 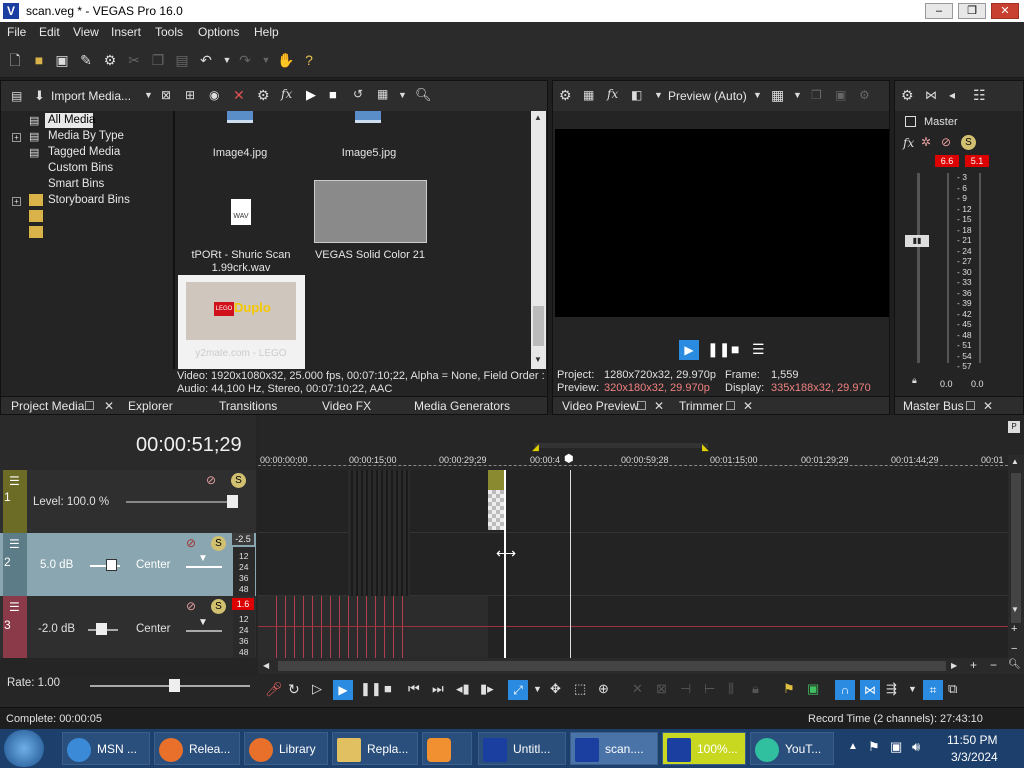 What do you see at coordinates (266, 665) in the screenshot?
I see `hscroll-left-icon: ◀` at bounding box center [266, 665].